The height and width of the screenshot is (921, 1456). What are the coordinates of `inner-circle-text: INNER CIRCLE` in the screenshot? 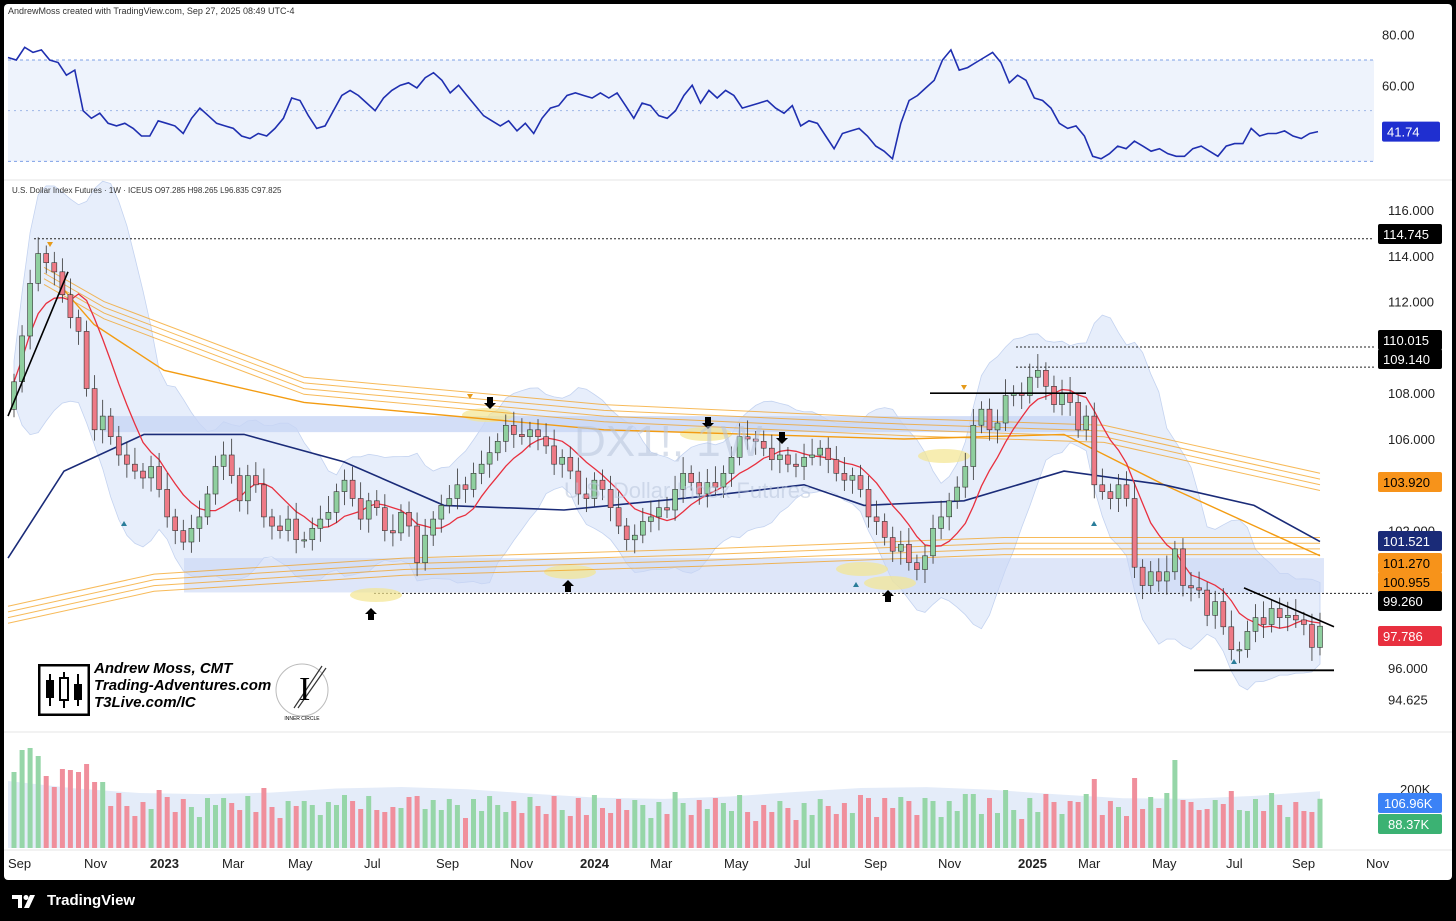 It's located at (302, 719).